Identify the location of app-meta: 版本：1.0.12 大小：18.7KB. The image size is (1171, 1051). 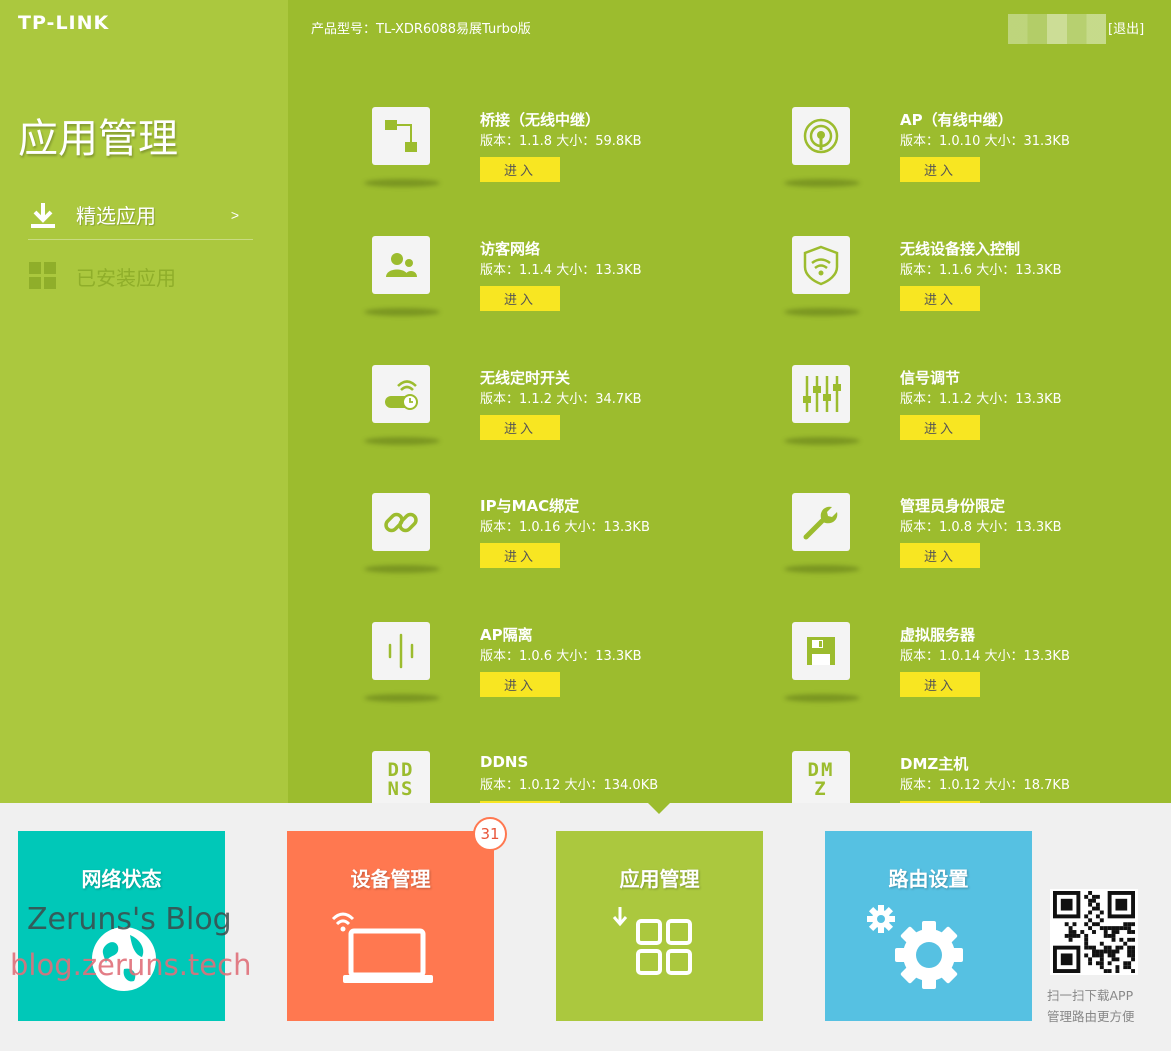
(985, 785).